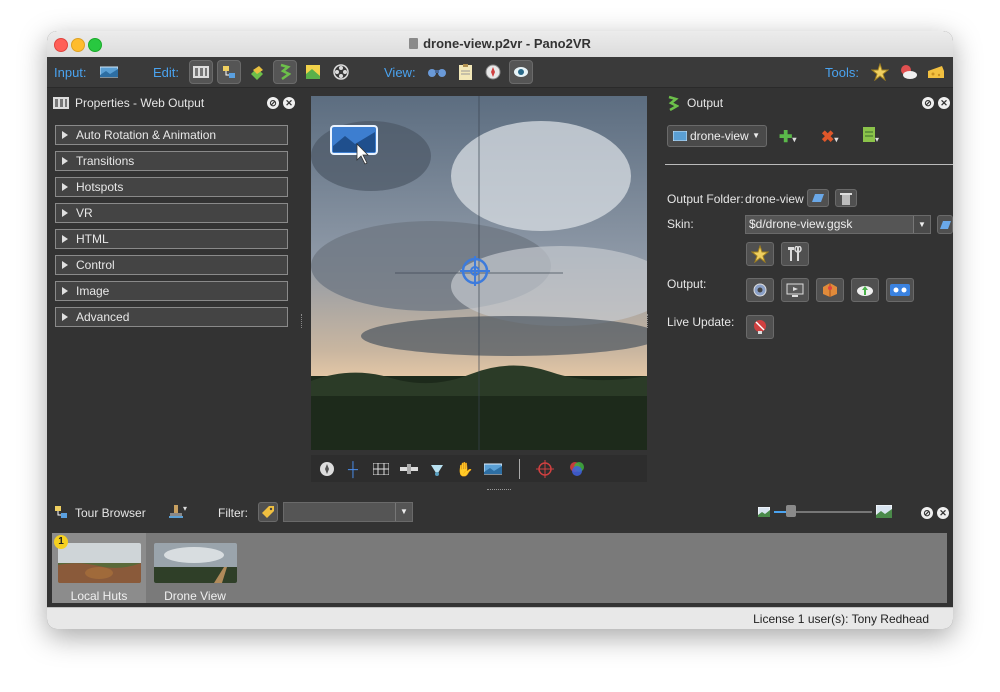 The width and height of the screenshot is (1000, 692). Describe the element at coordinates (791, 511) in the screenshot. I see `slider-thumb` at that location.